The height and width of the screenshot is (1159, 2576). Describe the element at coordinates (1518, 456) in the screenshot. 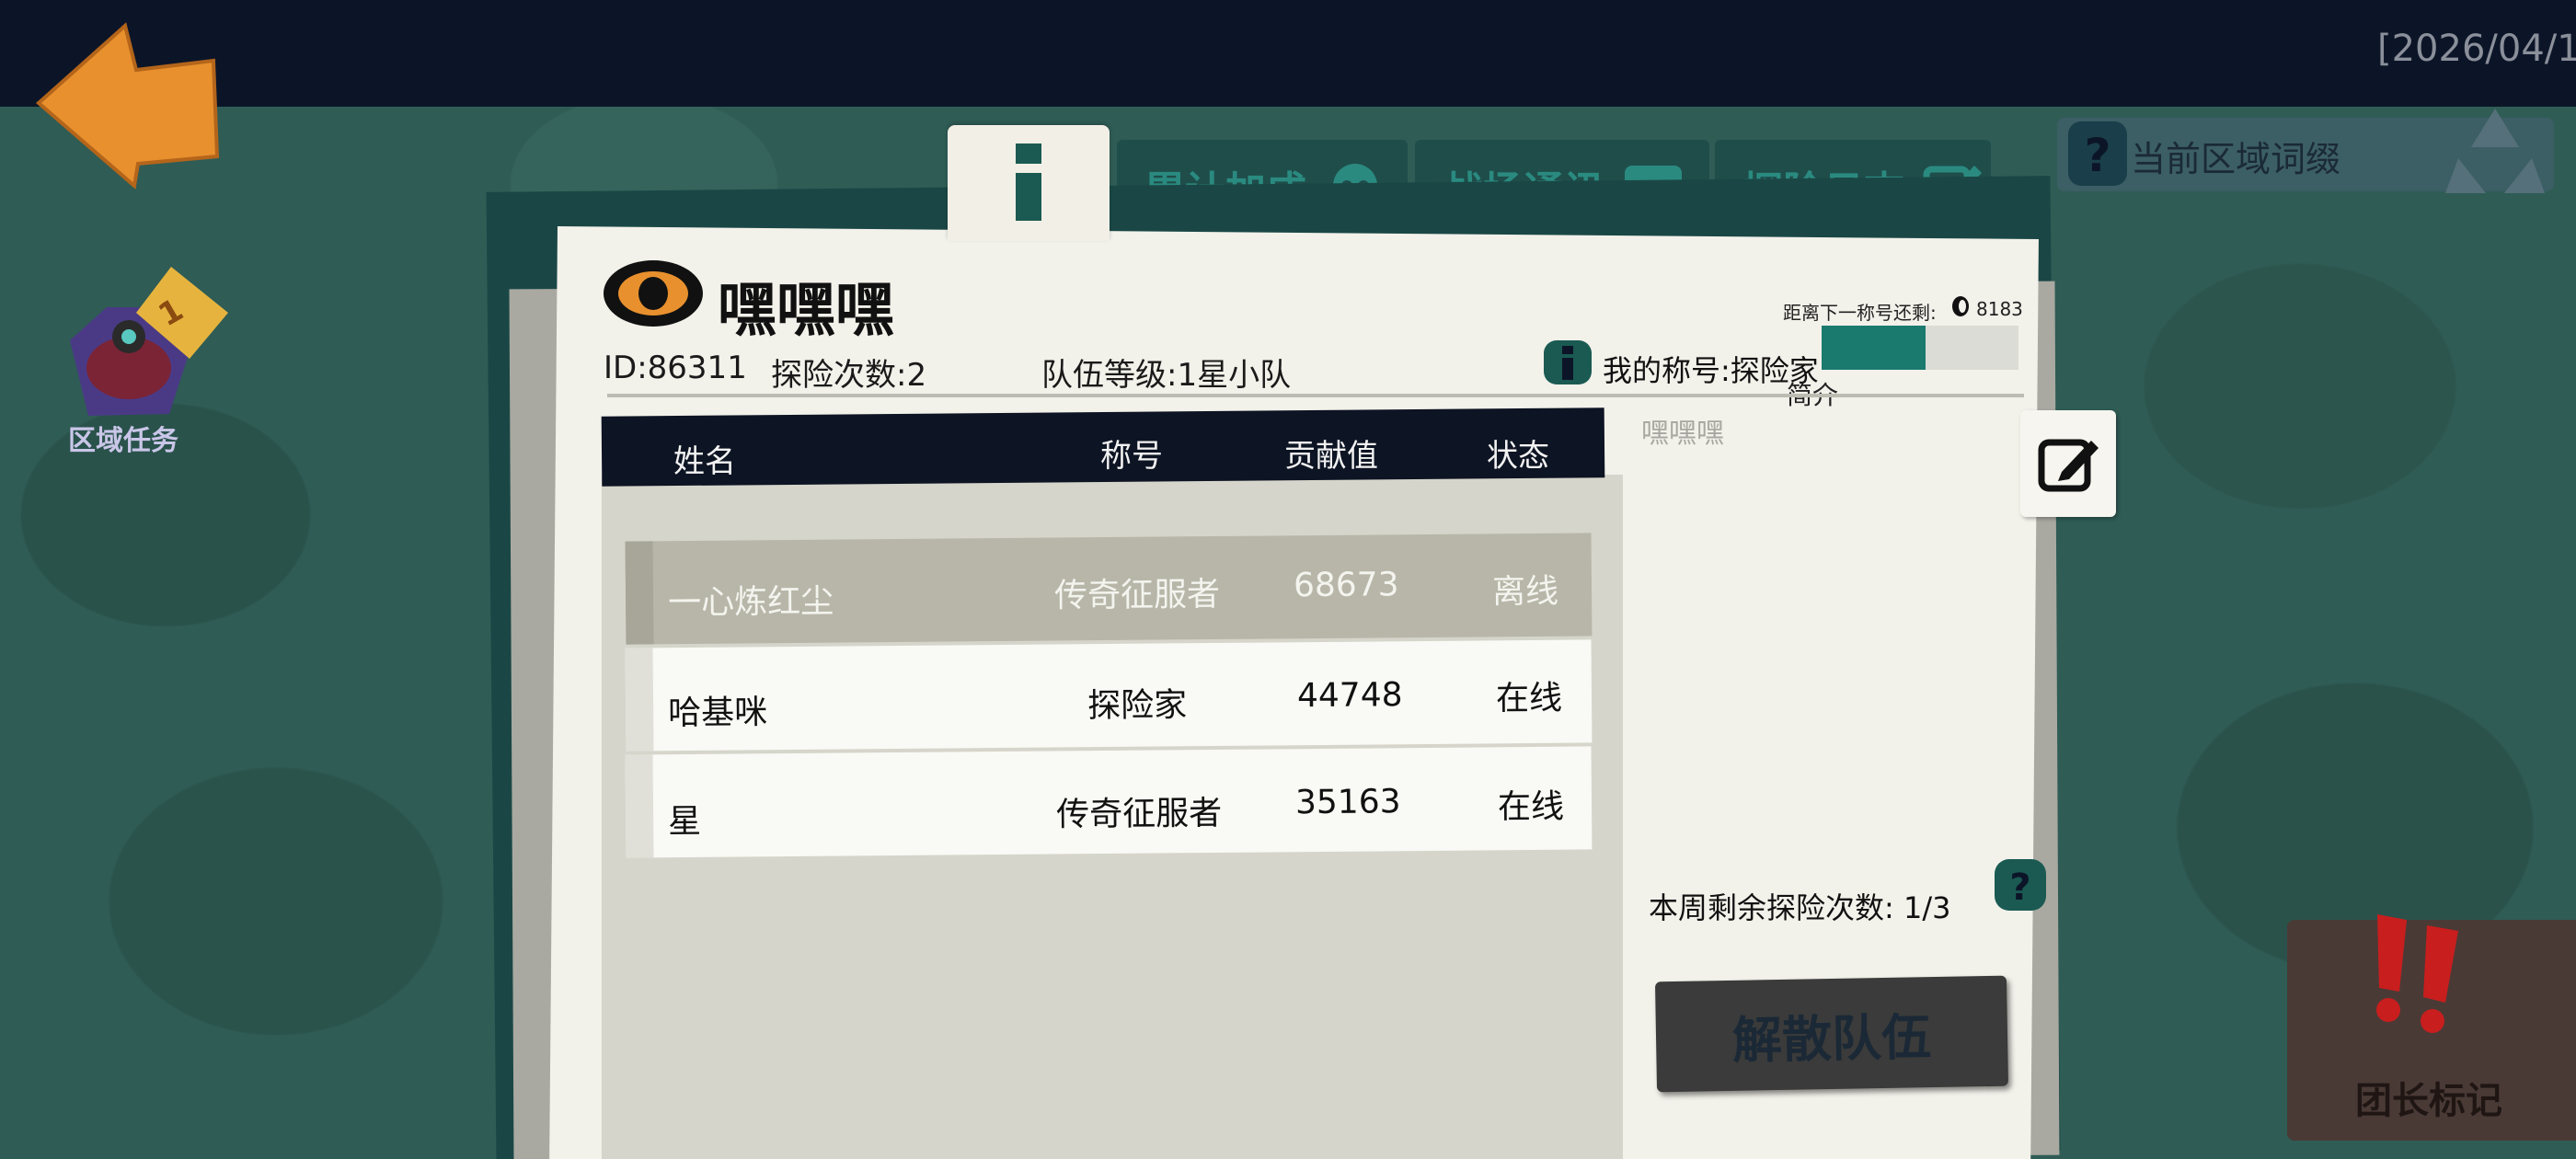

I see `header-status: 状态` at that location.